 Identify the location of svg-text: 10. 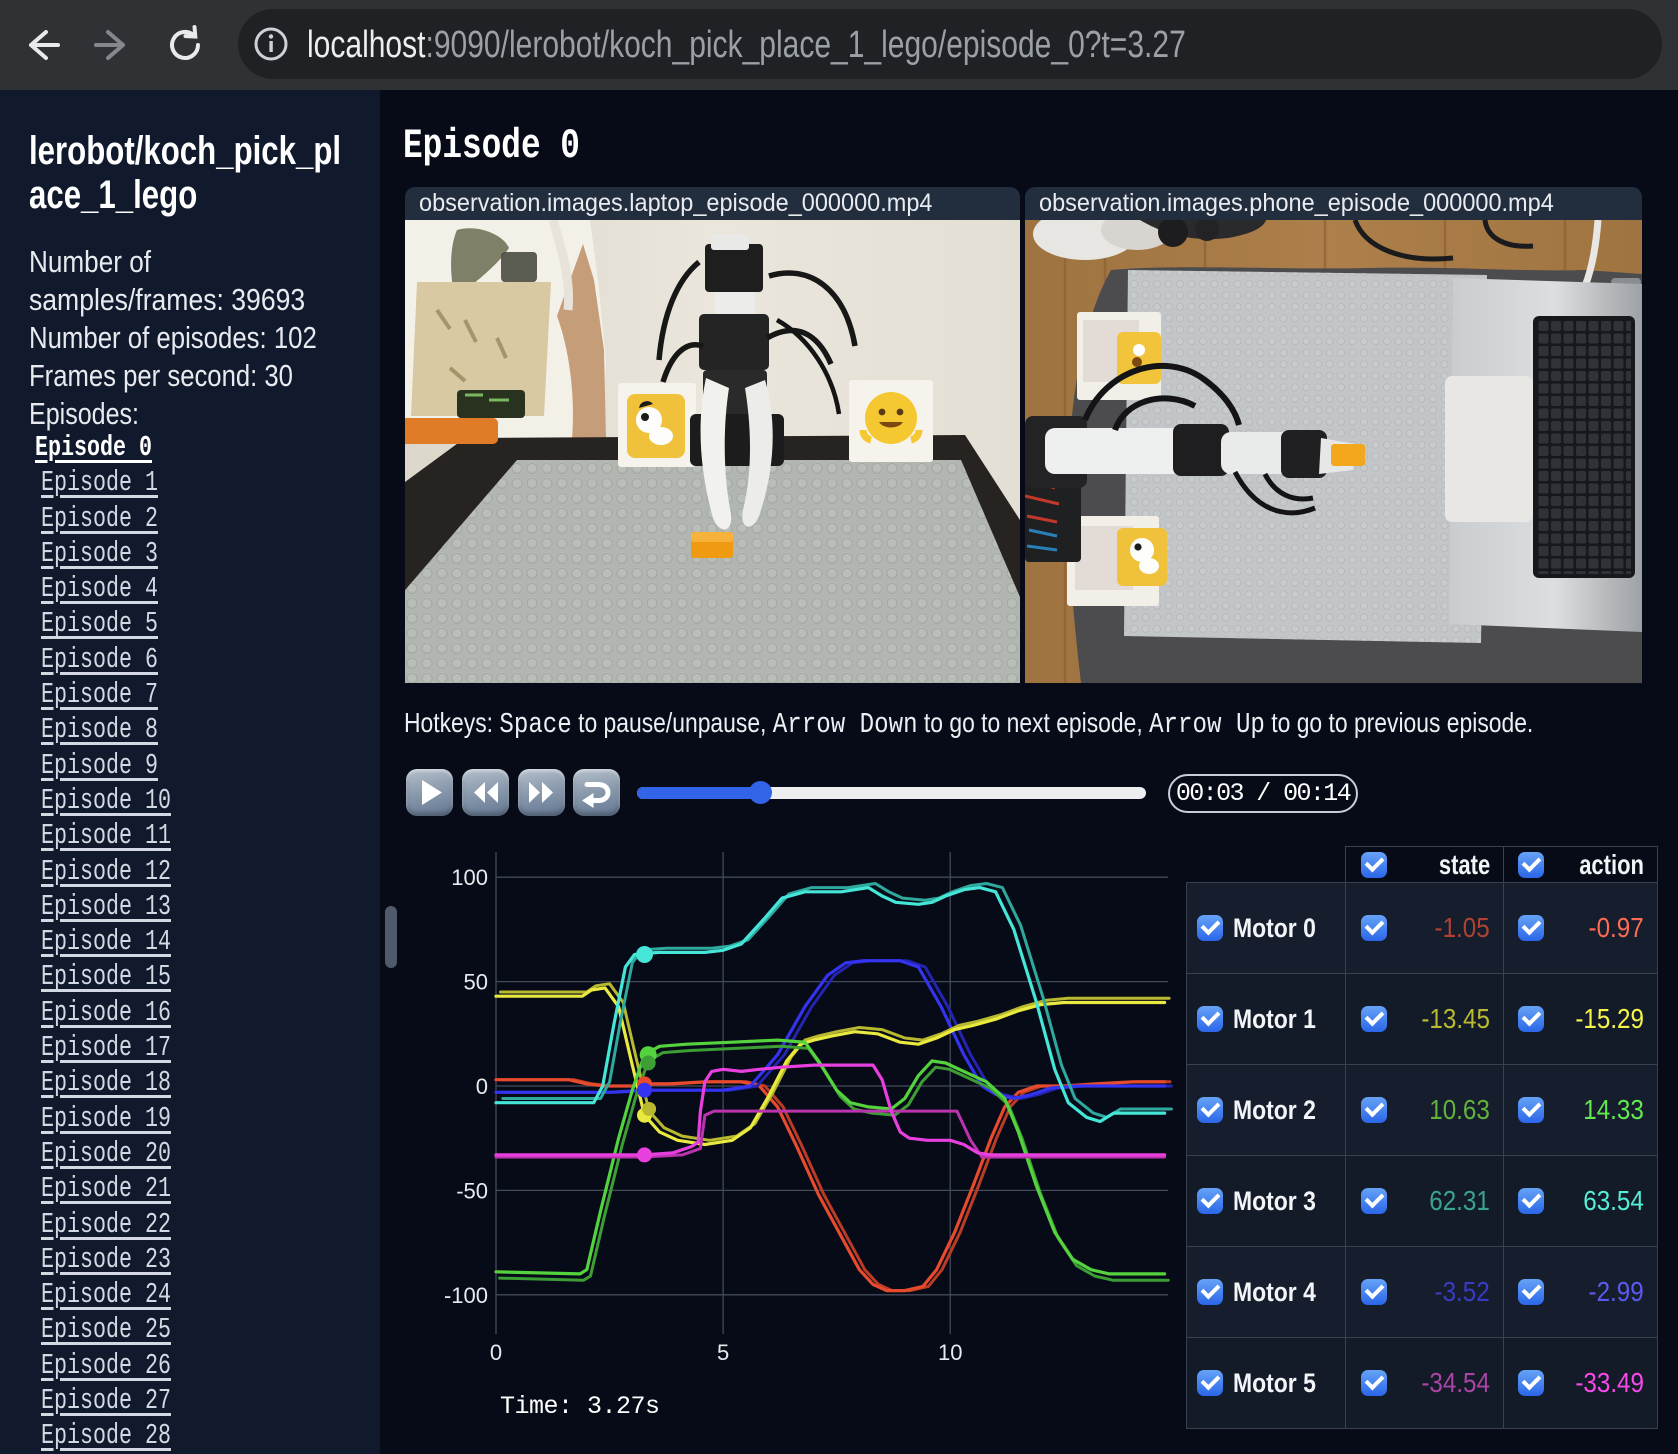
(950, 1352).